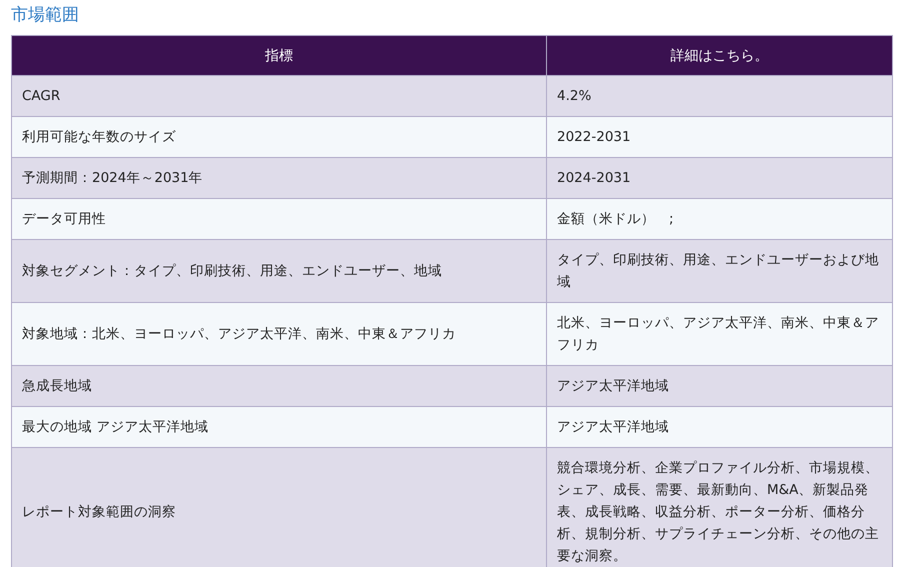  What do you see at coordinates (719, 271) in the screenshot?
I see `table-cell: タイプ、印刷技術、用途、エンドユーザーおよび地域` at bounding box center [719, 271].